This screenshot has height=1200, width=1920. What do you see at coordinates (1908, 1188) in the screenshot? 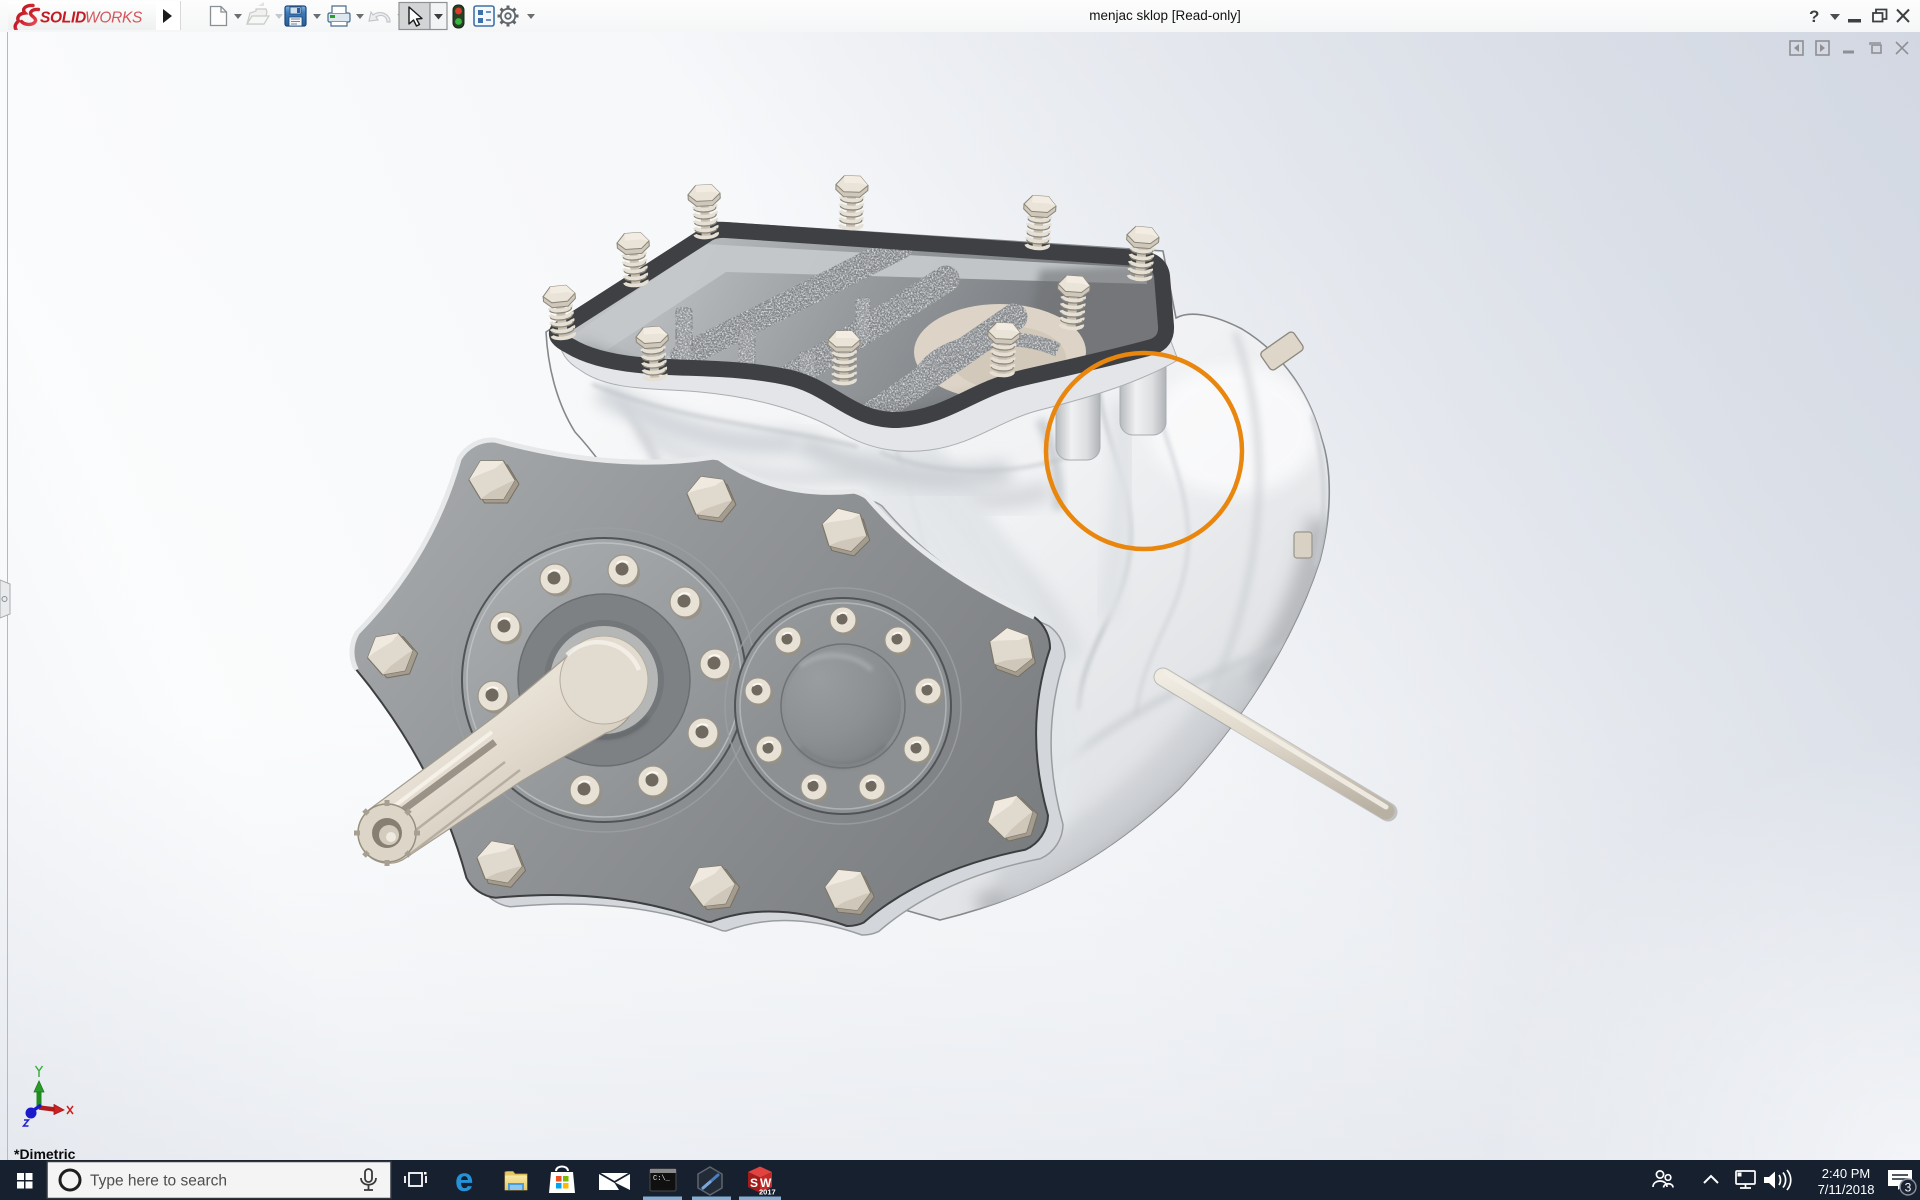
I see `svg-text: 3` at bounding box center [1908, 1188].